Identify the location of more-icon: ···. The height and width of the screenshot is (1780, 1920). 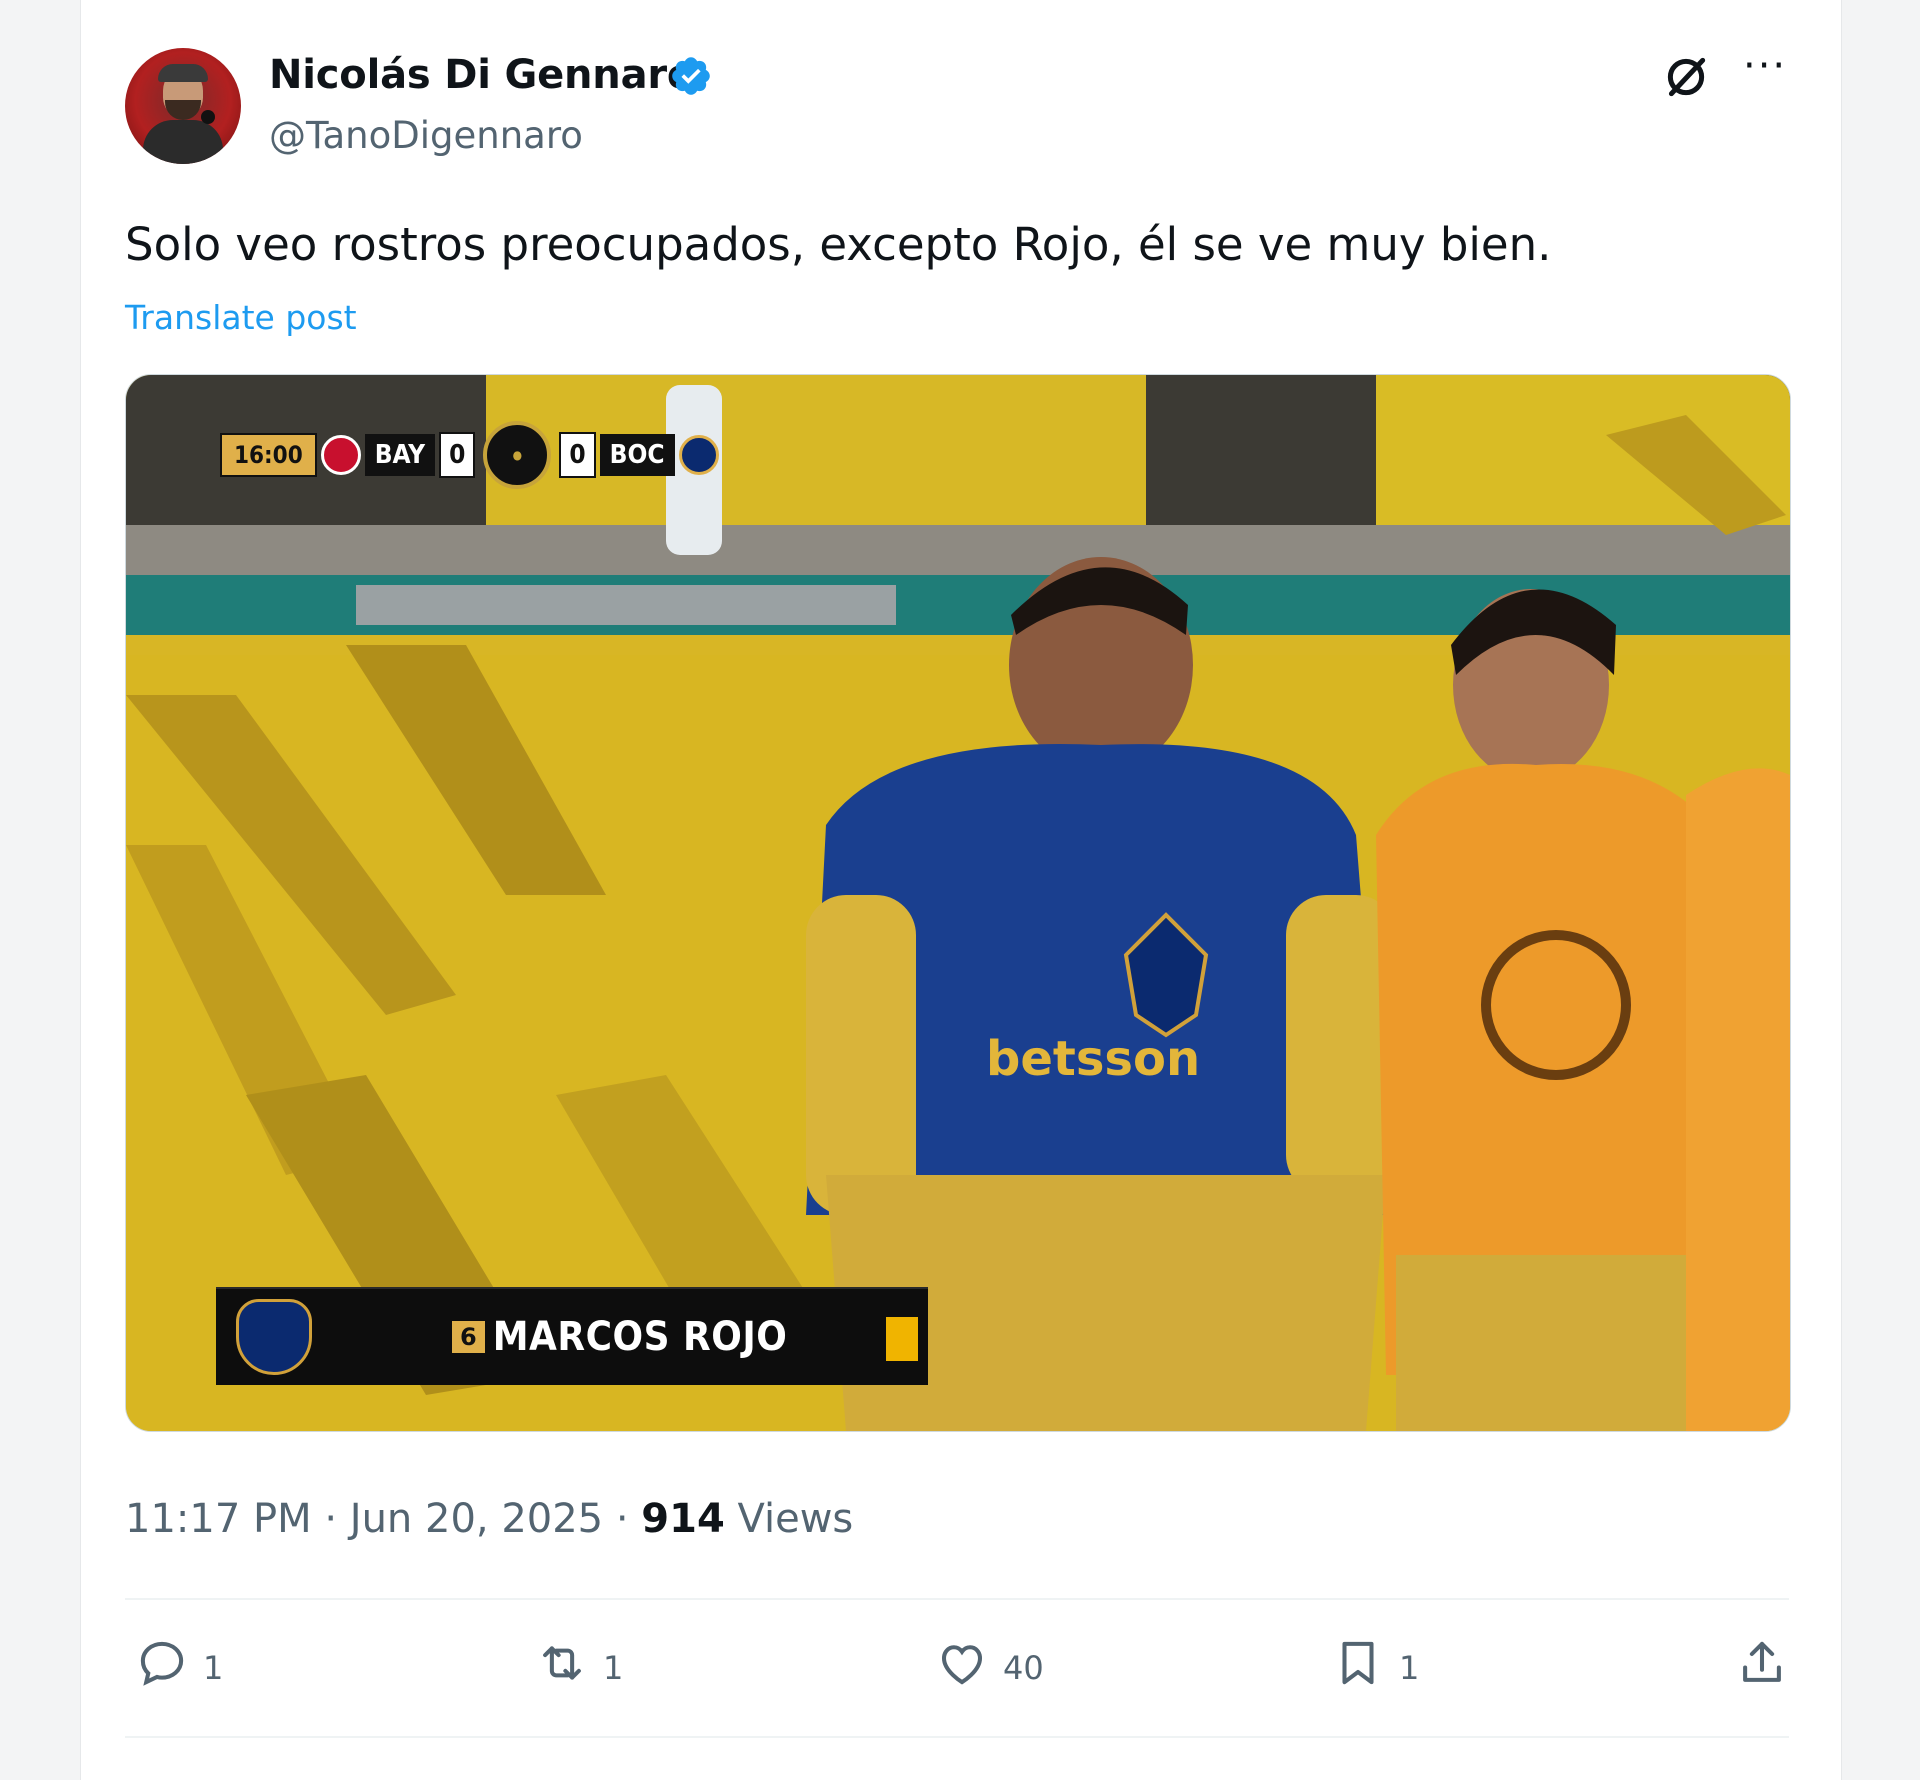
(1767, 71).